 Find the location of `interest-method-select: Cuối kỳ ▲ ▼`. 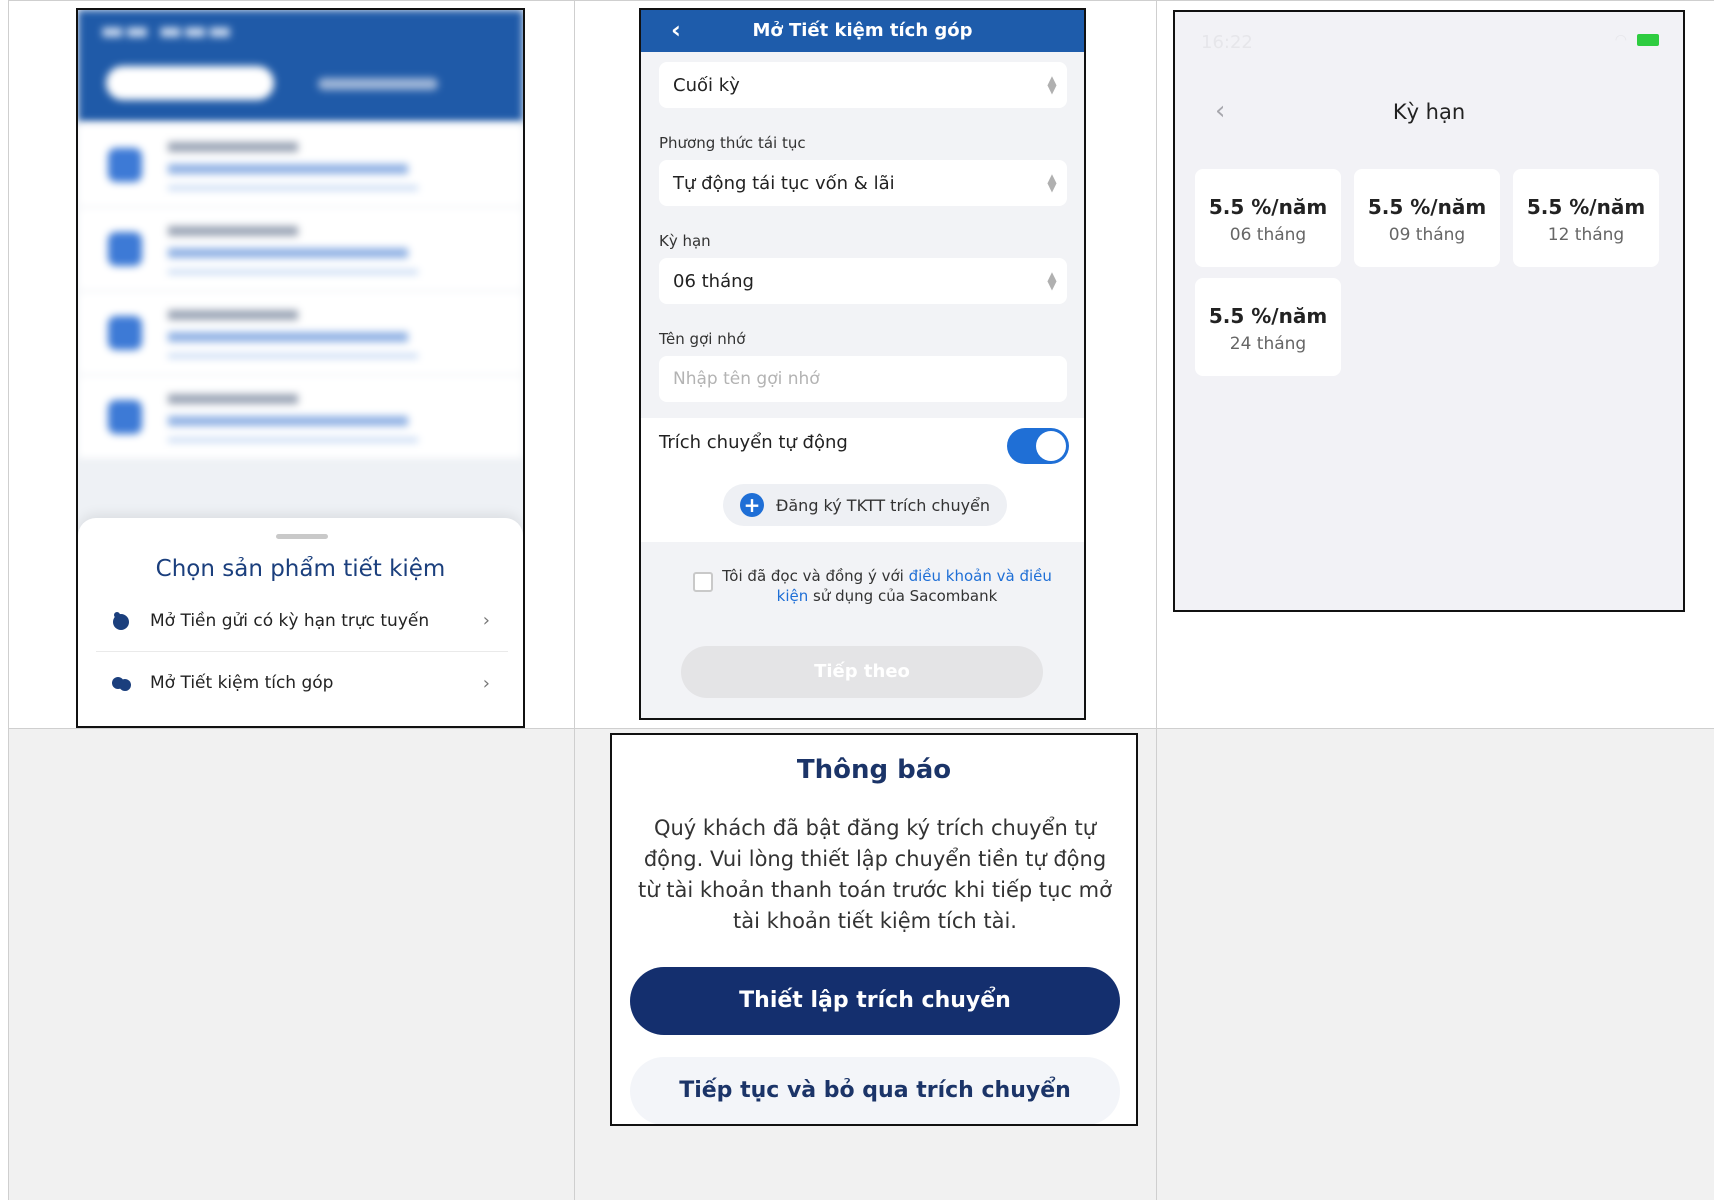

interest-method-select: Cuối kỳ ▲ ▼ is located at coordinates (863, 85).